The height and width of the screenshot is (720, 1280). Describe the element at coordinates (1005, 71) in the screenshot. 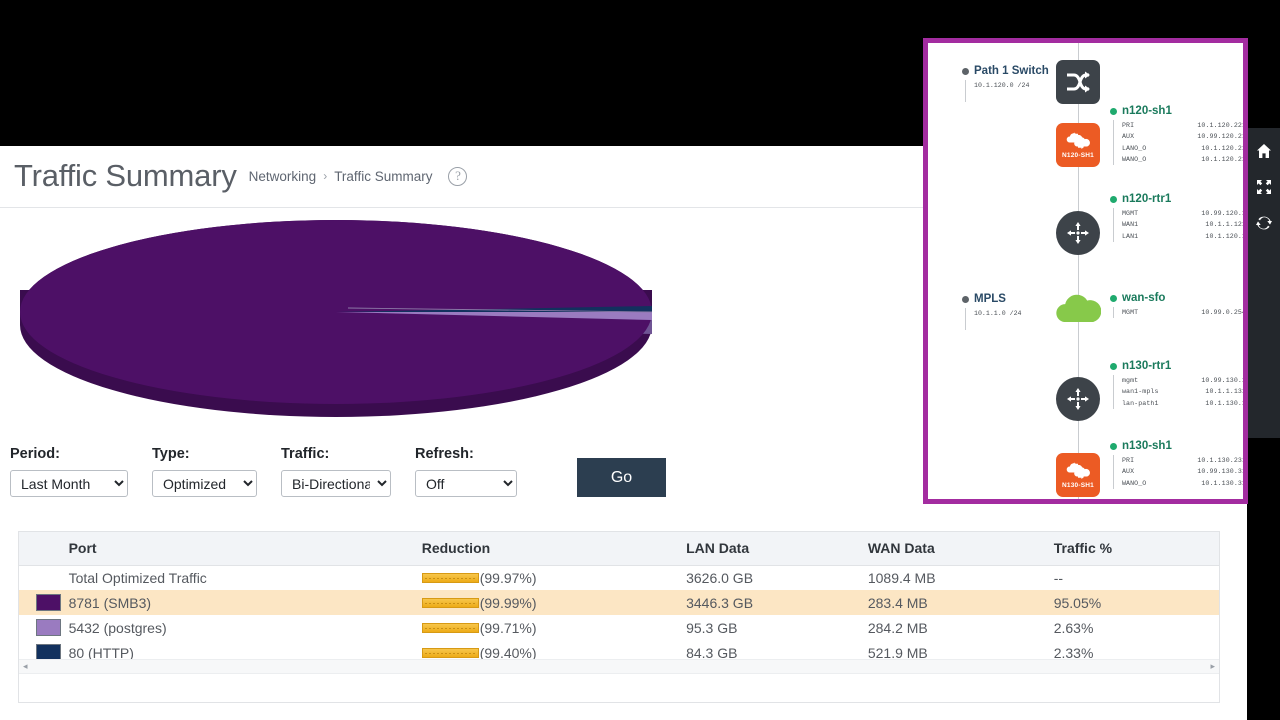

I see `node-title-row: Path 1 Switch` at that location.